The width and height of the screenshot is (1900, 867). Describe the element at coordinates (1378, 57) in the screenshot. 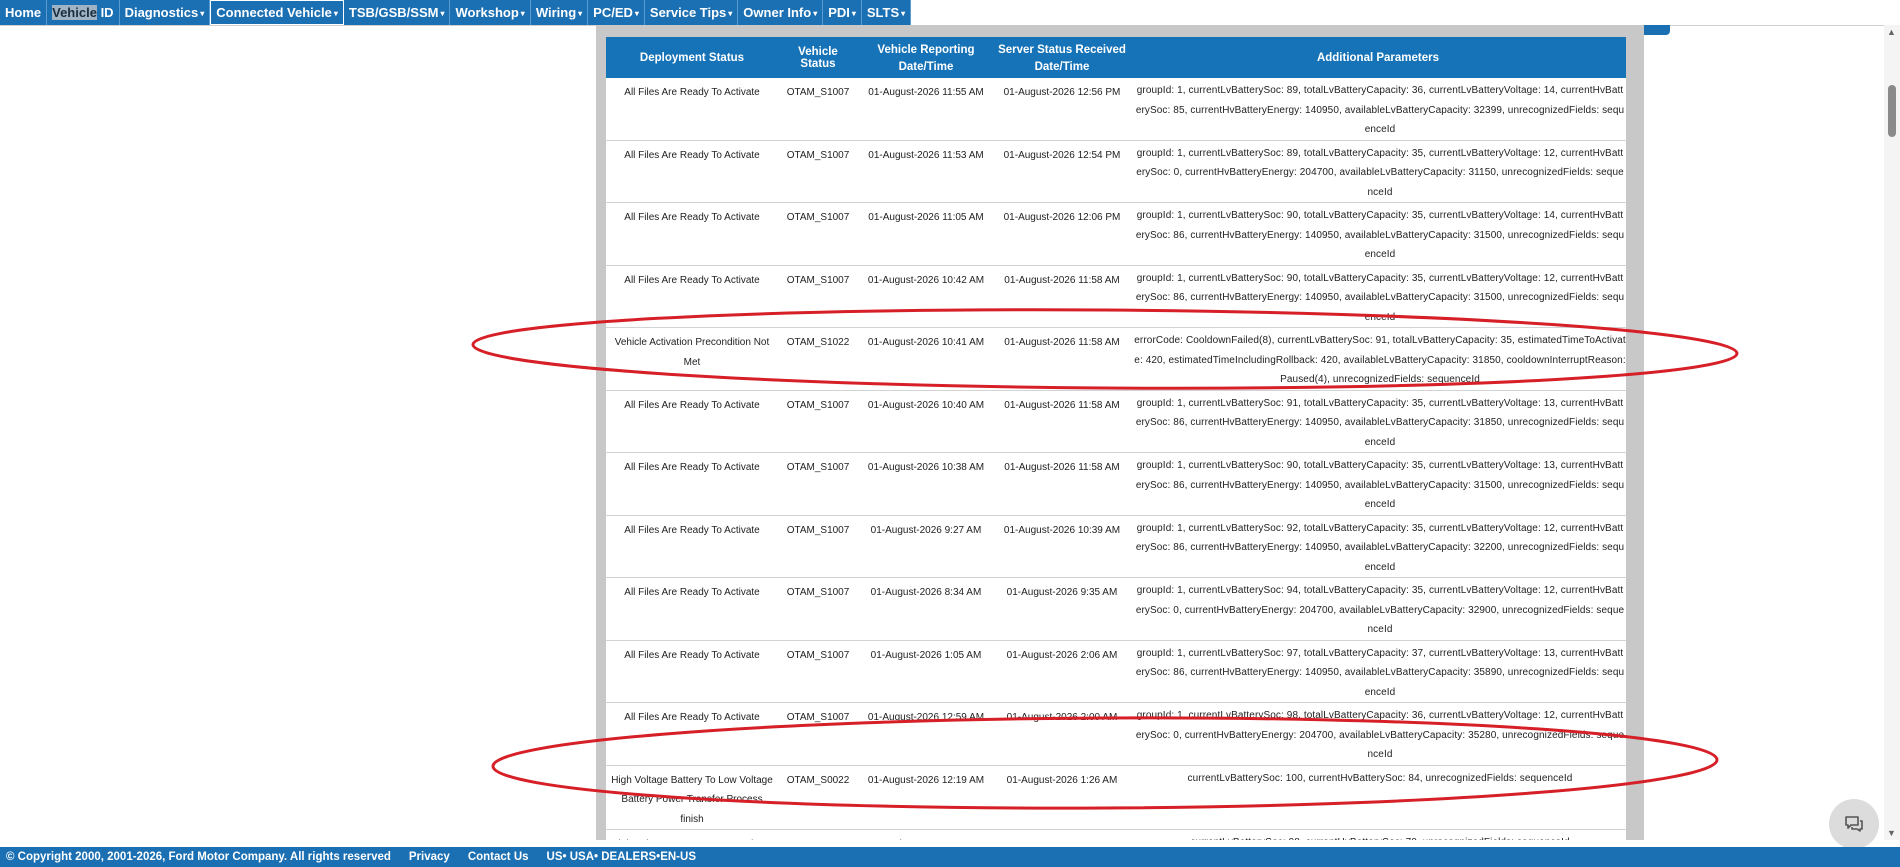

I see `col-additional-parameters: Additional Parameters` at that location.